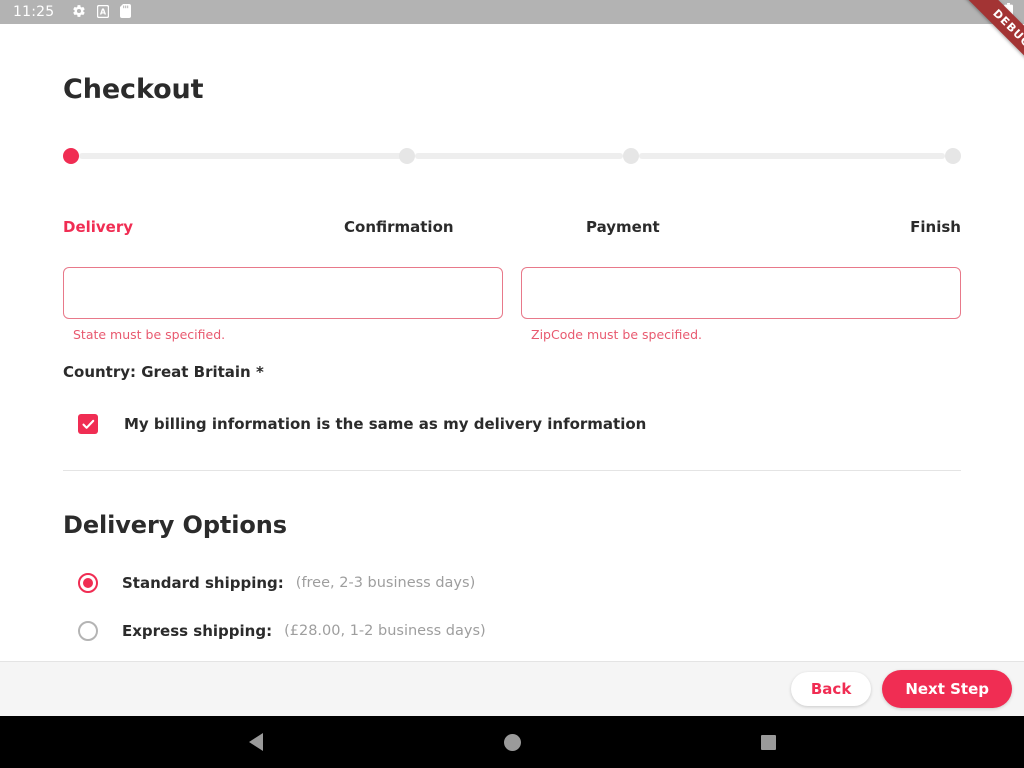 This screenshot has height=768, width=1024. I want to click on stepper-node-payment, so click(631, 156).